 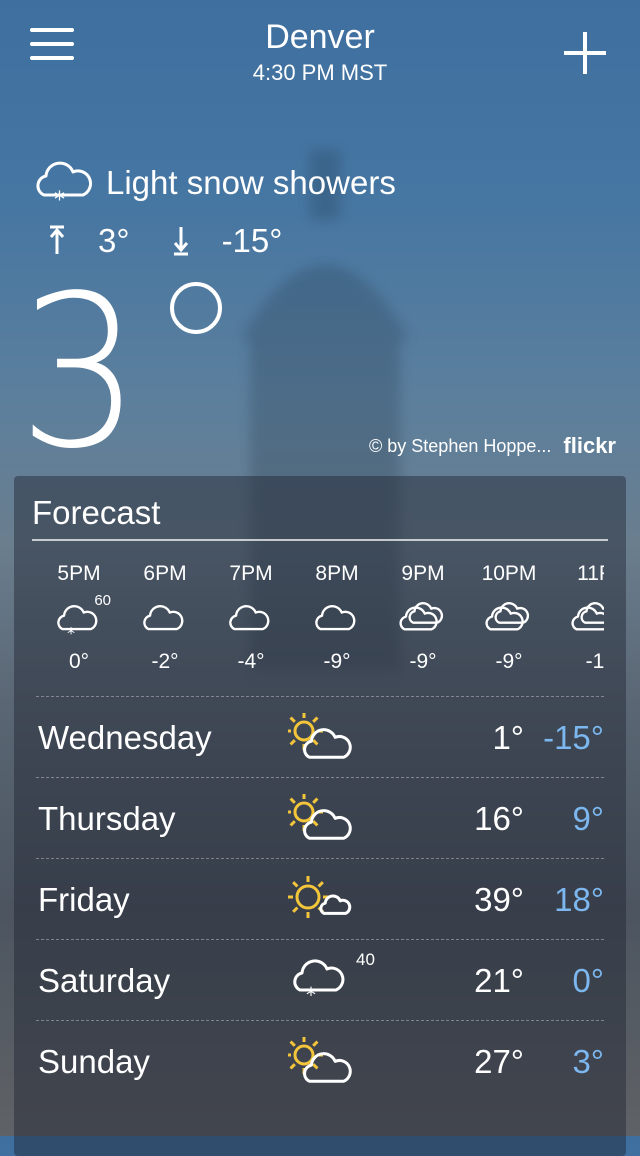 What do you see at coordinates (499, 1061) in the screenshot?
I see `day-high: 27°` at bounding box center [499, 1061].